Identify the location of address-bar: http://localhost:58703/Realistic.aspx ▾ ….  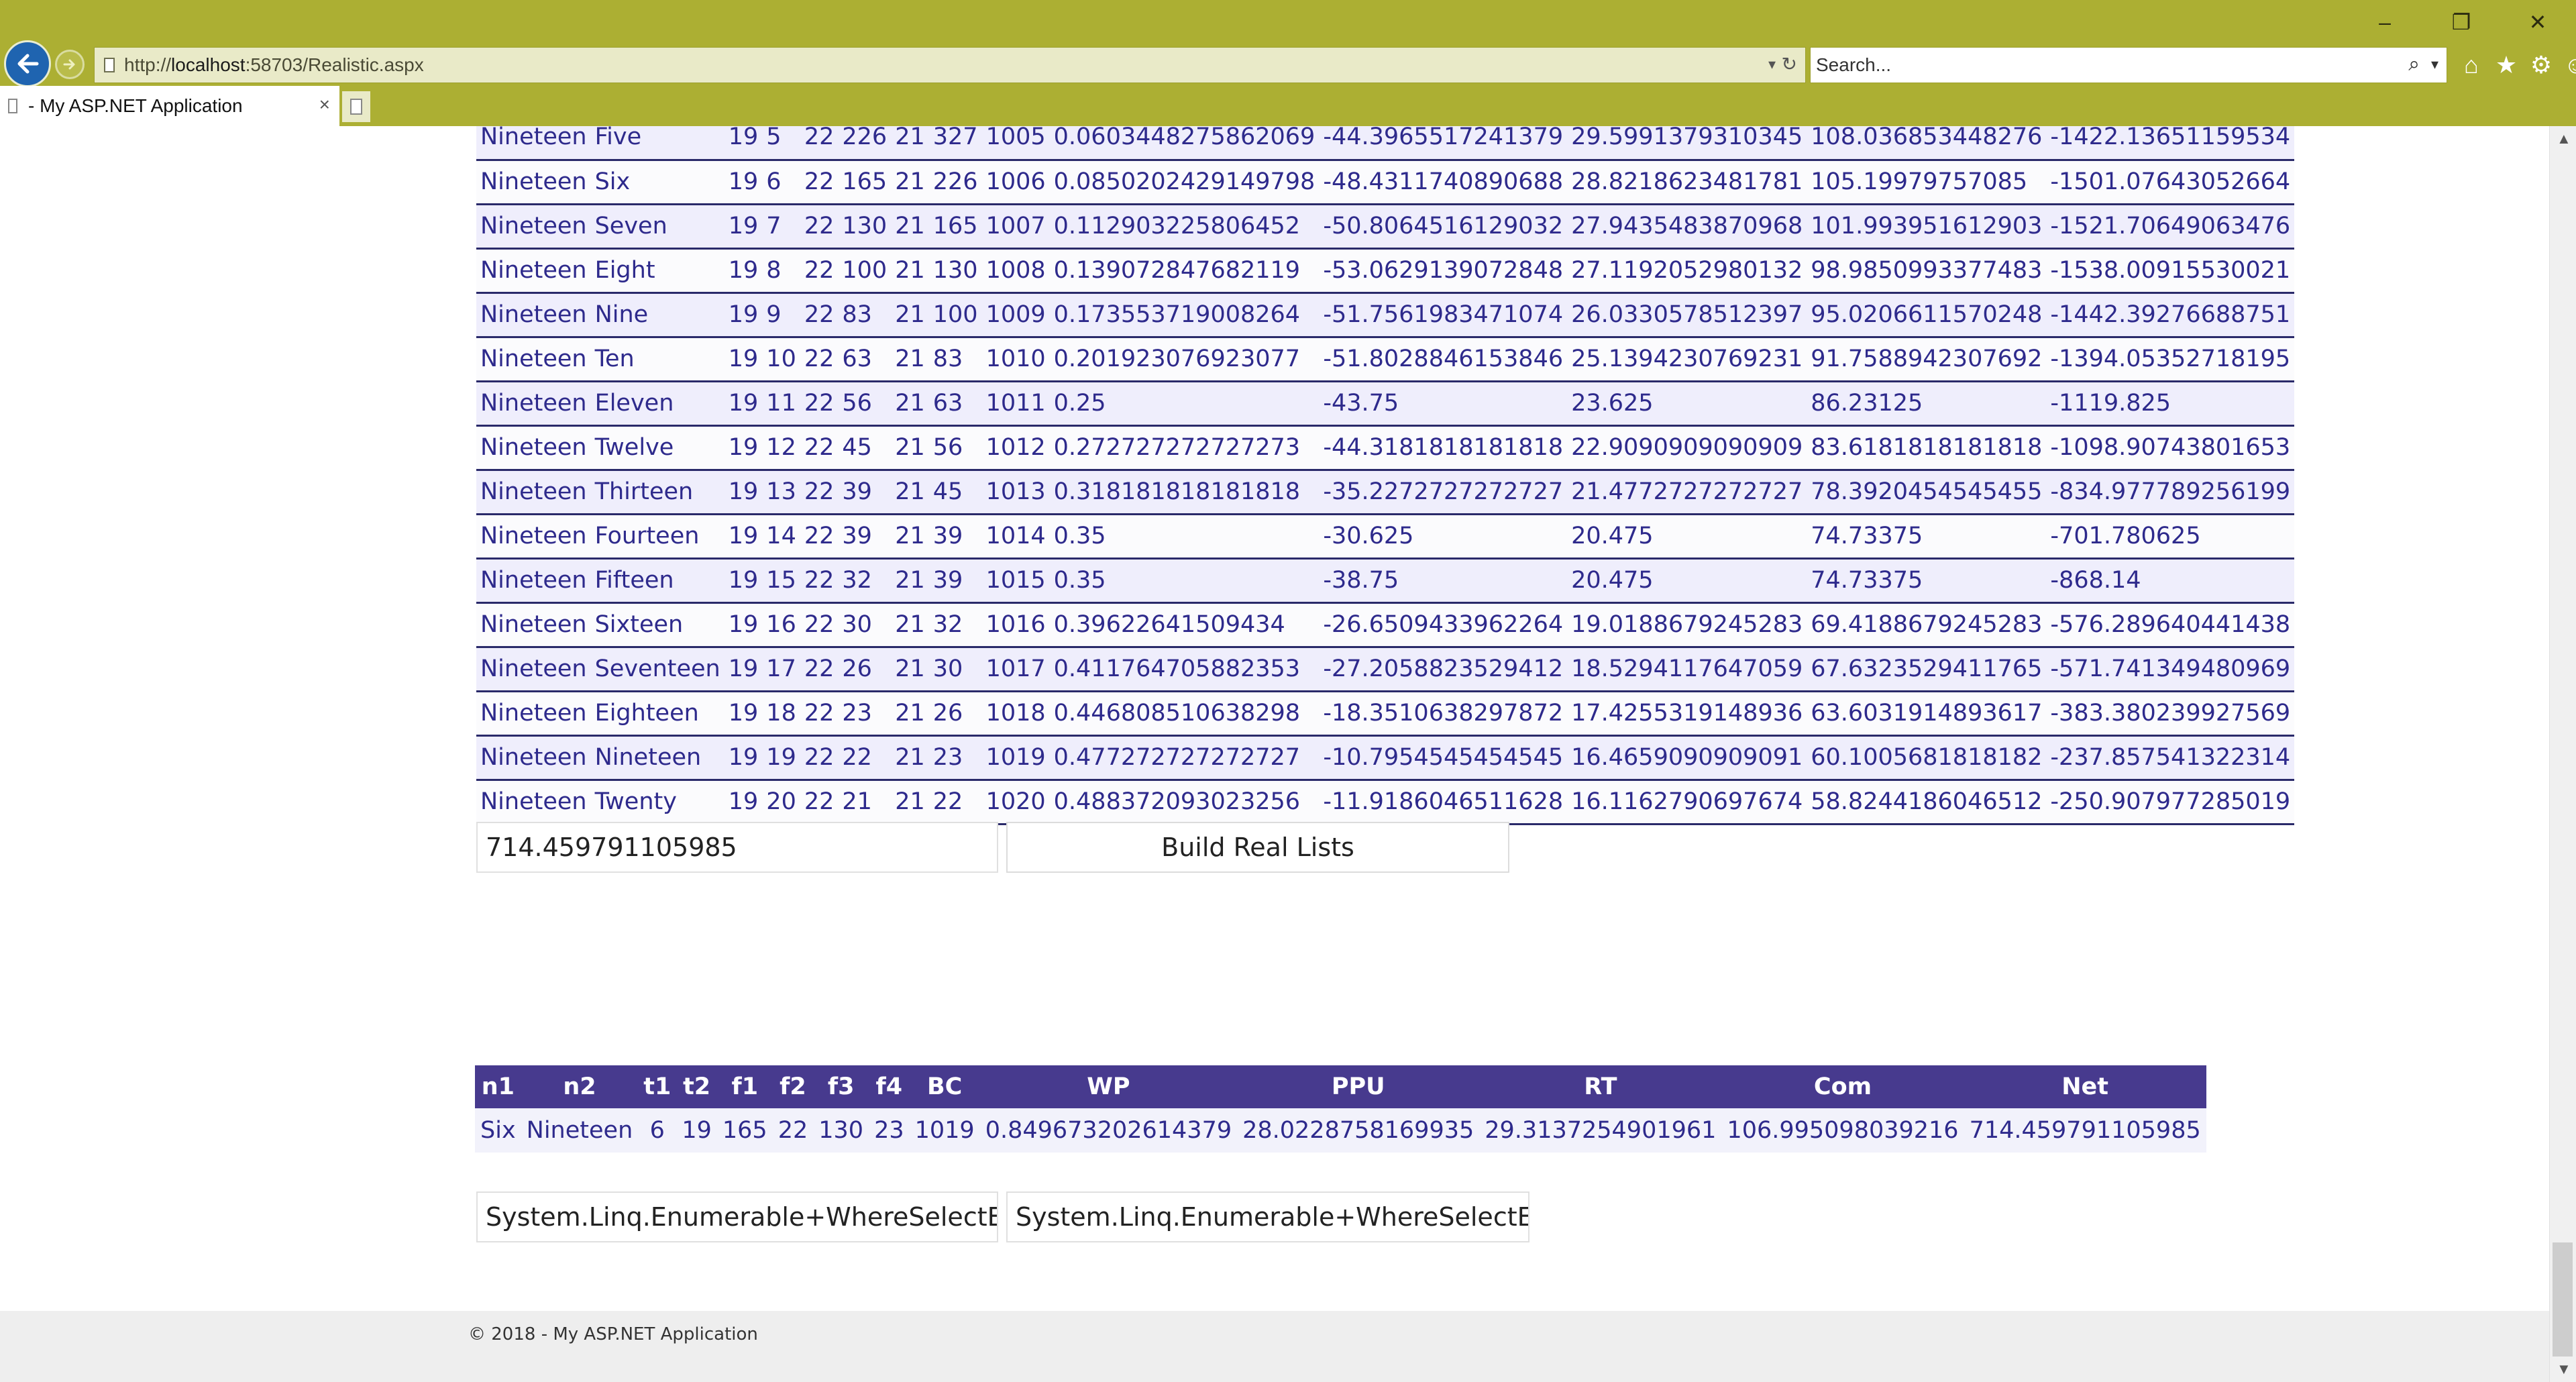
(950, 65).